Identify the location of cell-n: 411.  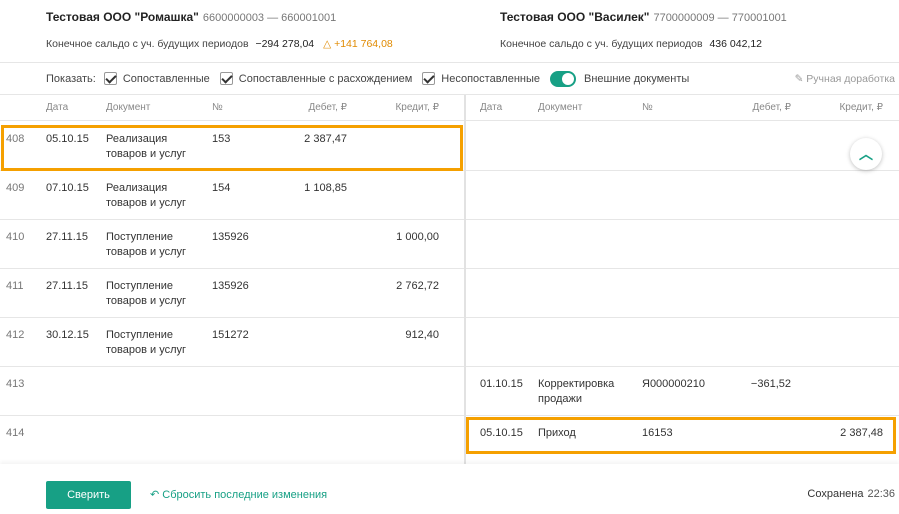
(15, 286).